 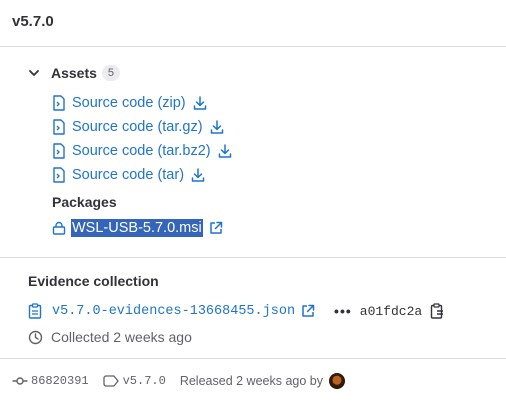 I want to click on tag-link: v5.7.0, so click(x=144, y=381).